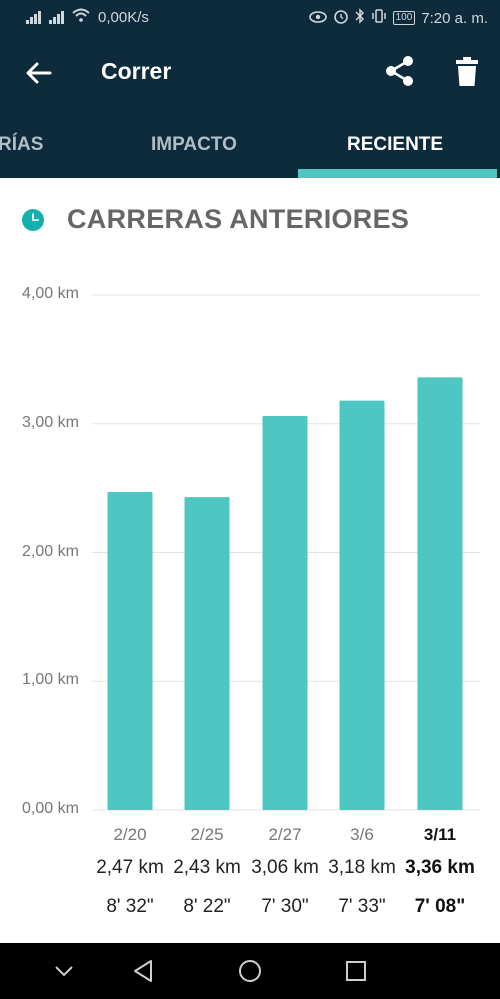 The height and width of the screenshot is (999, 500). Describe the element at coordinates (50, 551) in the screenshot. I see `y-tick-label: 2,00 km` at that location.